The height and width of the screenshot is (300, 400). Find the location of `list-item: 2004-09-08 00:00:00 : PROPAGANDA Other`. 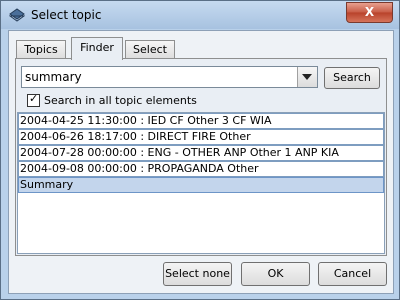

list-item: 2004-09-08 00:00:00 : PROPAGANDA Other is located at coordinates (201, 169).